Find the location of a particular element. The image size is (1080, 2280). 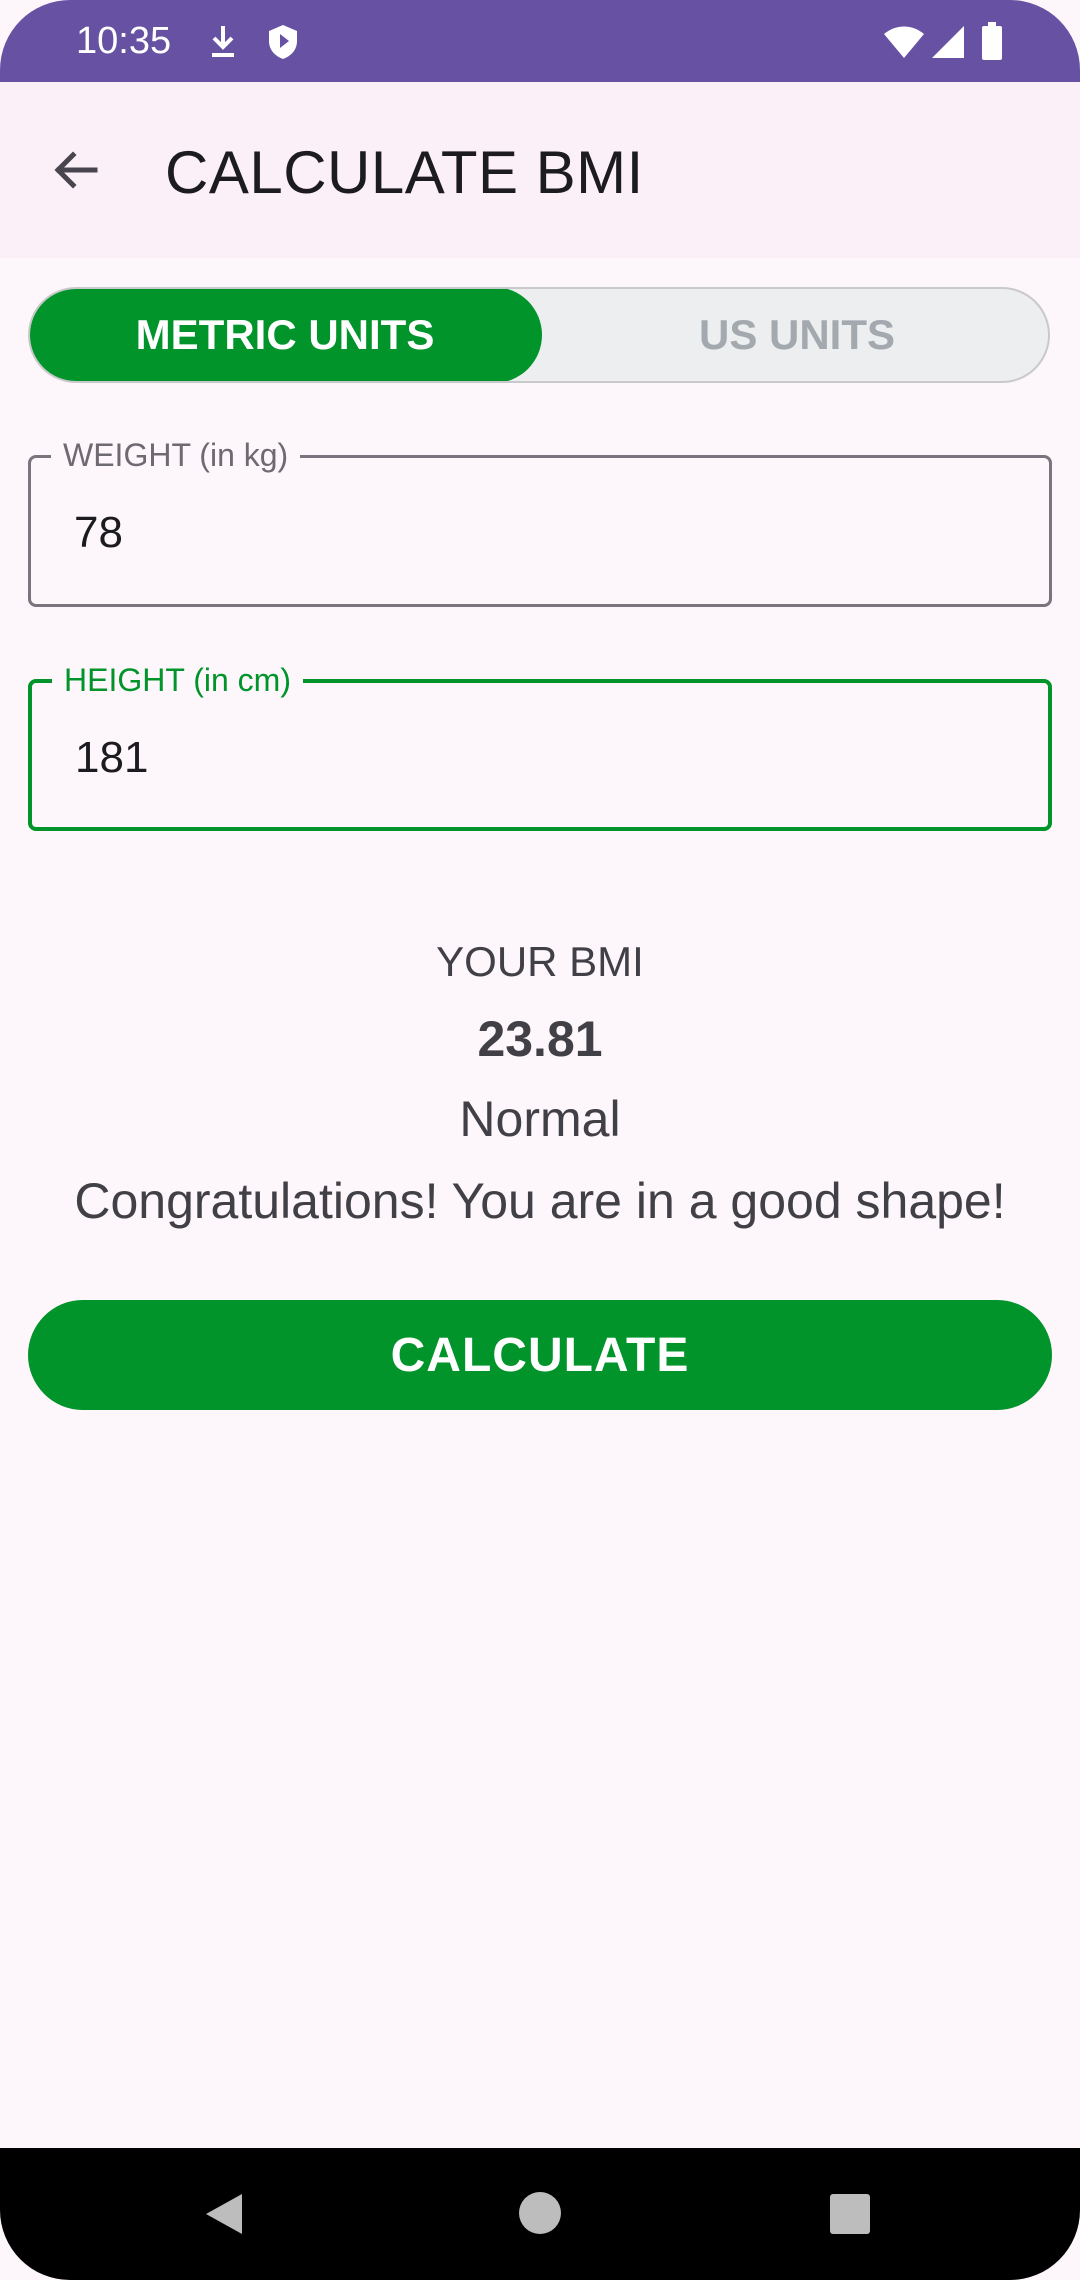

system-nav-bar is located at coordinates (540, 2214).